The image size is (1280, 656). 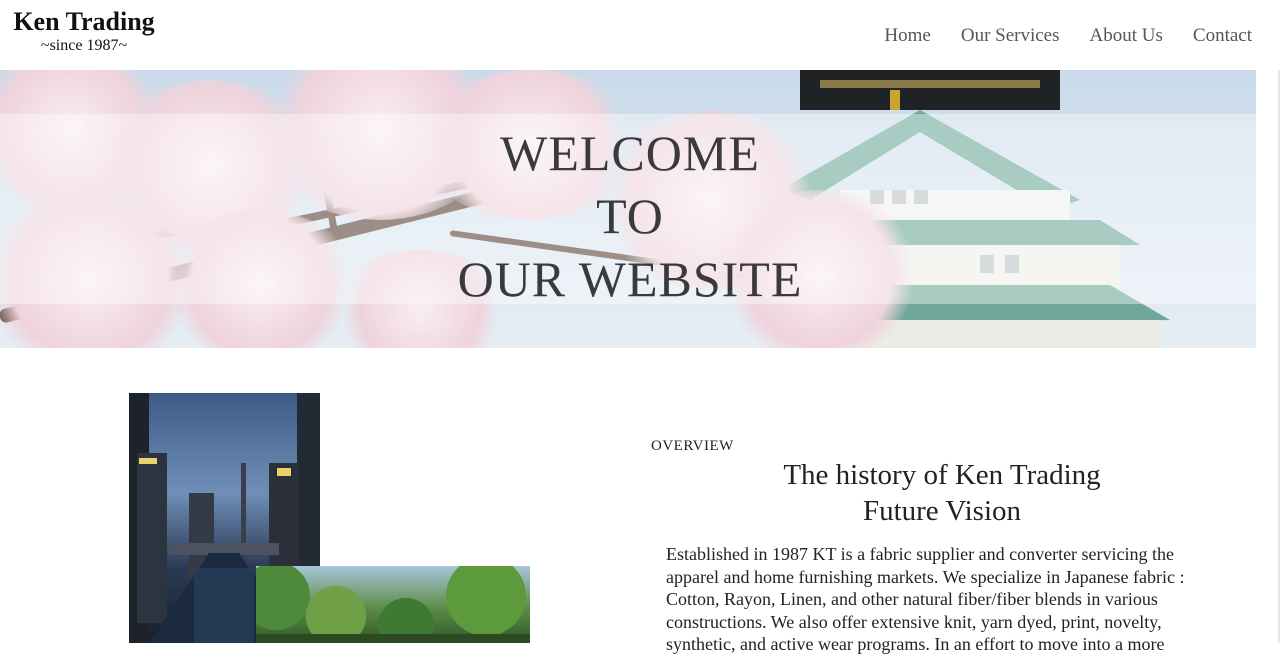 I want to click on hero-line: TO, so click(x=630, y=216).